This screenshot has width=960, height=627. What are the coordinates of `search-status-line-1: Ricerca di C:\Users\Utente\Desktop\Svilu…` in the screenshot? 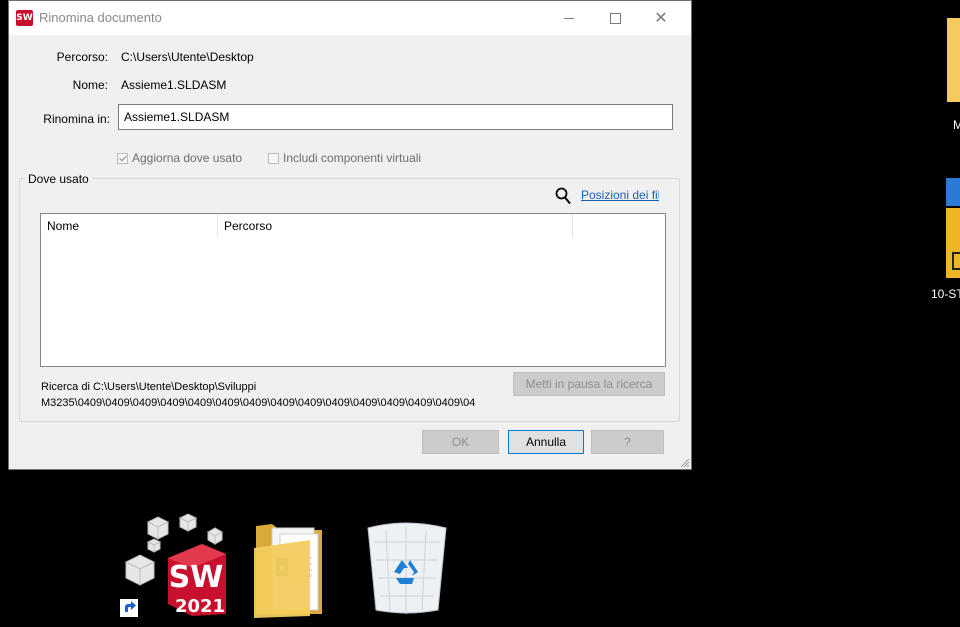 It's located at (149, 387).